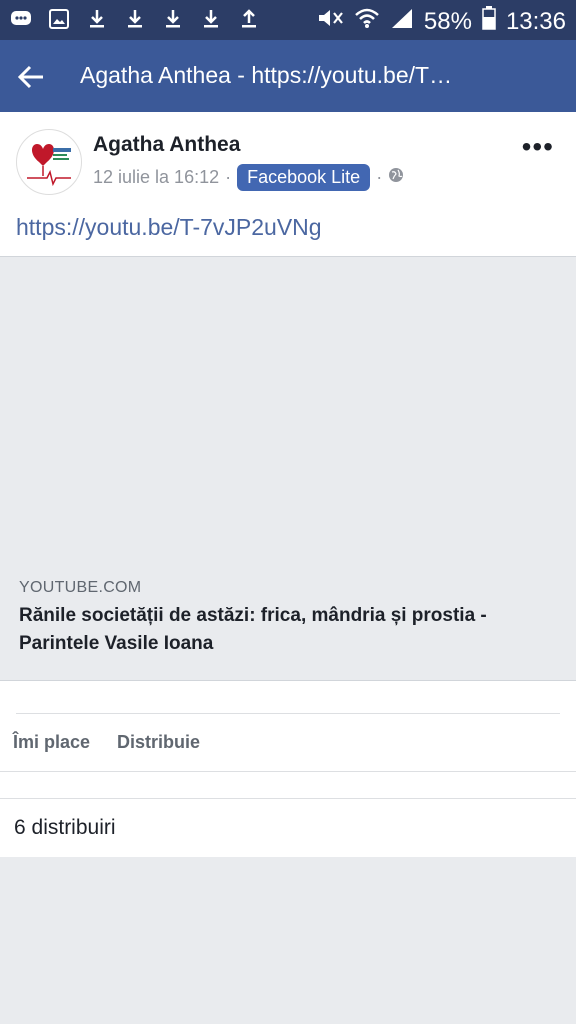 The width and height of the screenshot is (576, 1024). What do you see at coordinates (288, 20) in the screenshot?
I see `status-bar: 58% 13:36` at bounding box center [288, 20].